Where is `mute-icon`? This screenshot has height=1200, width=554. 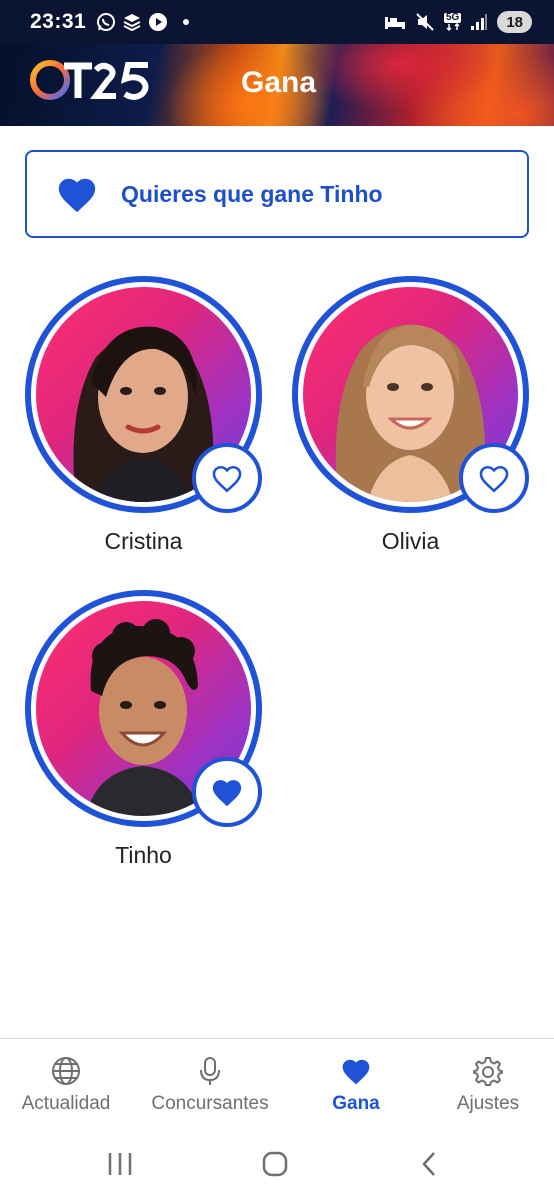
mute-icon is located at coordinates (425, 22).